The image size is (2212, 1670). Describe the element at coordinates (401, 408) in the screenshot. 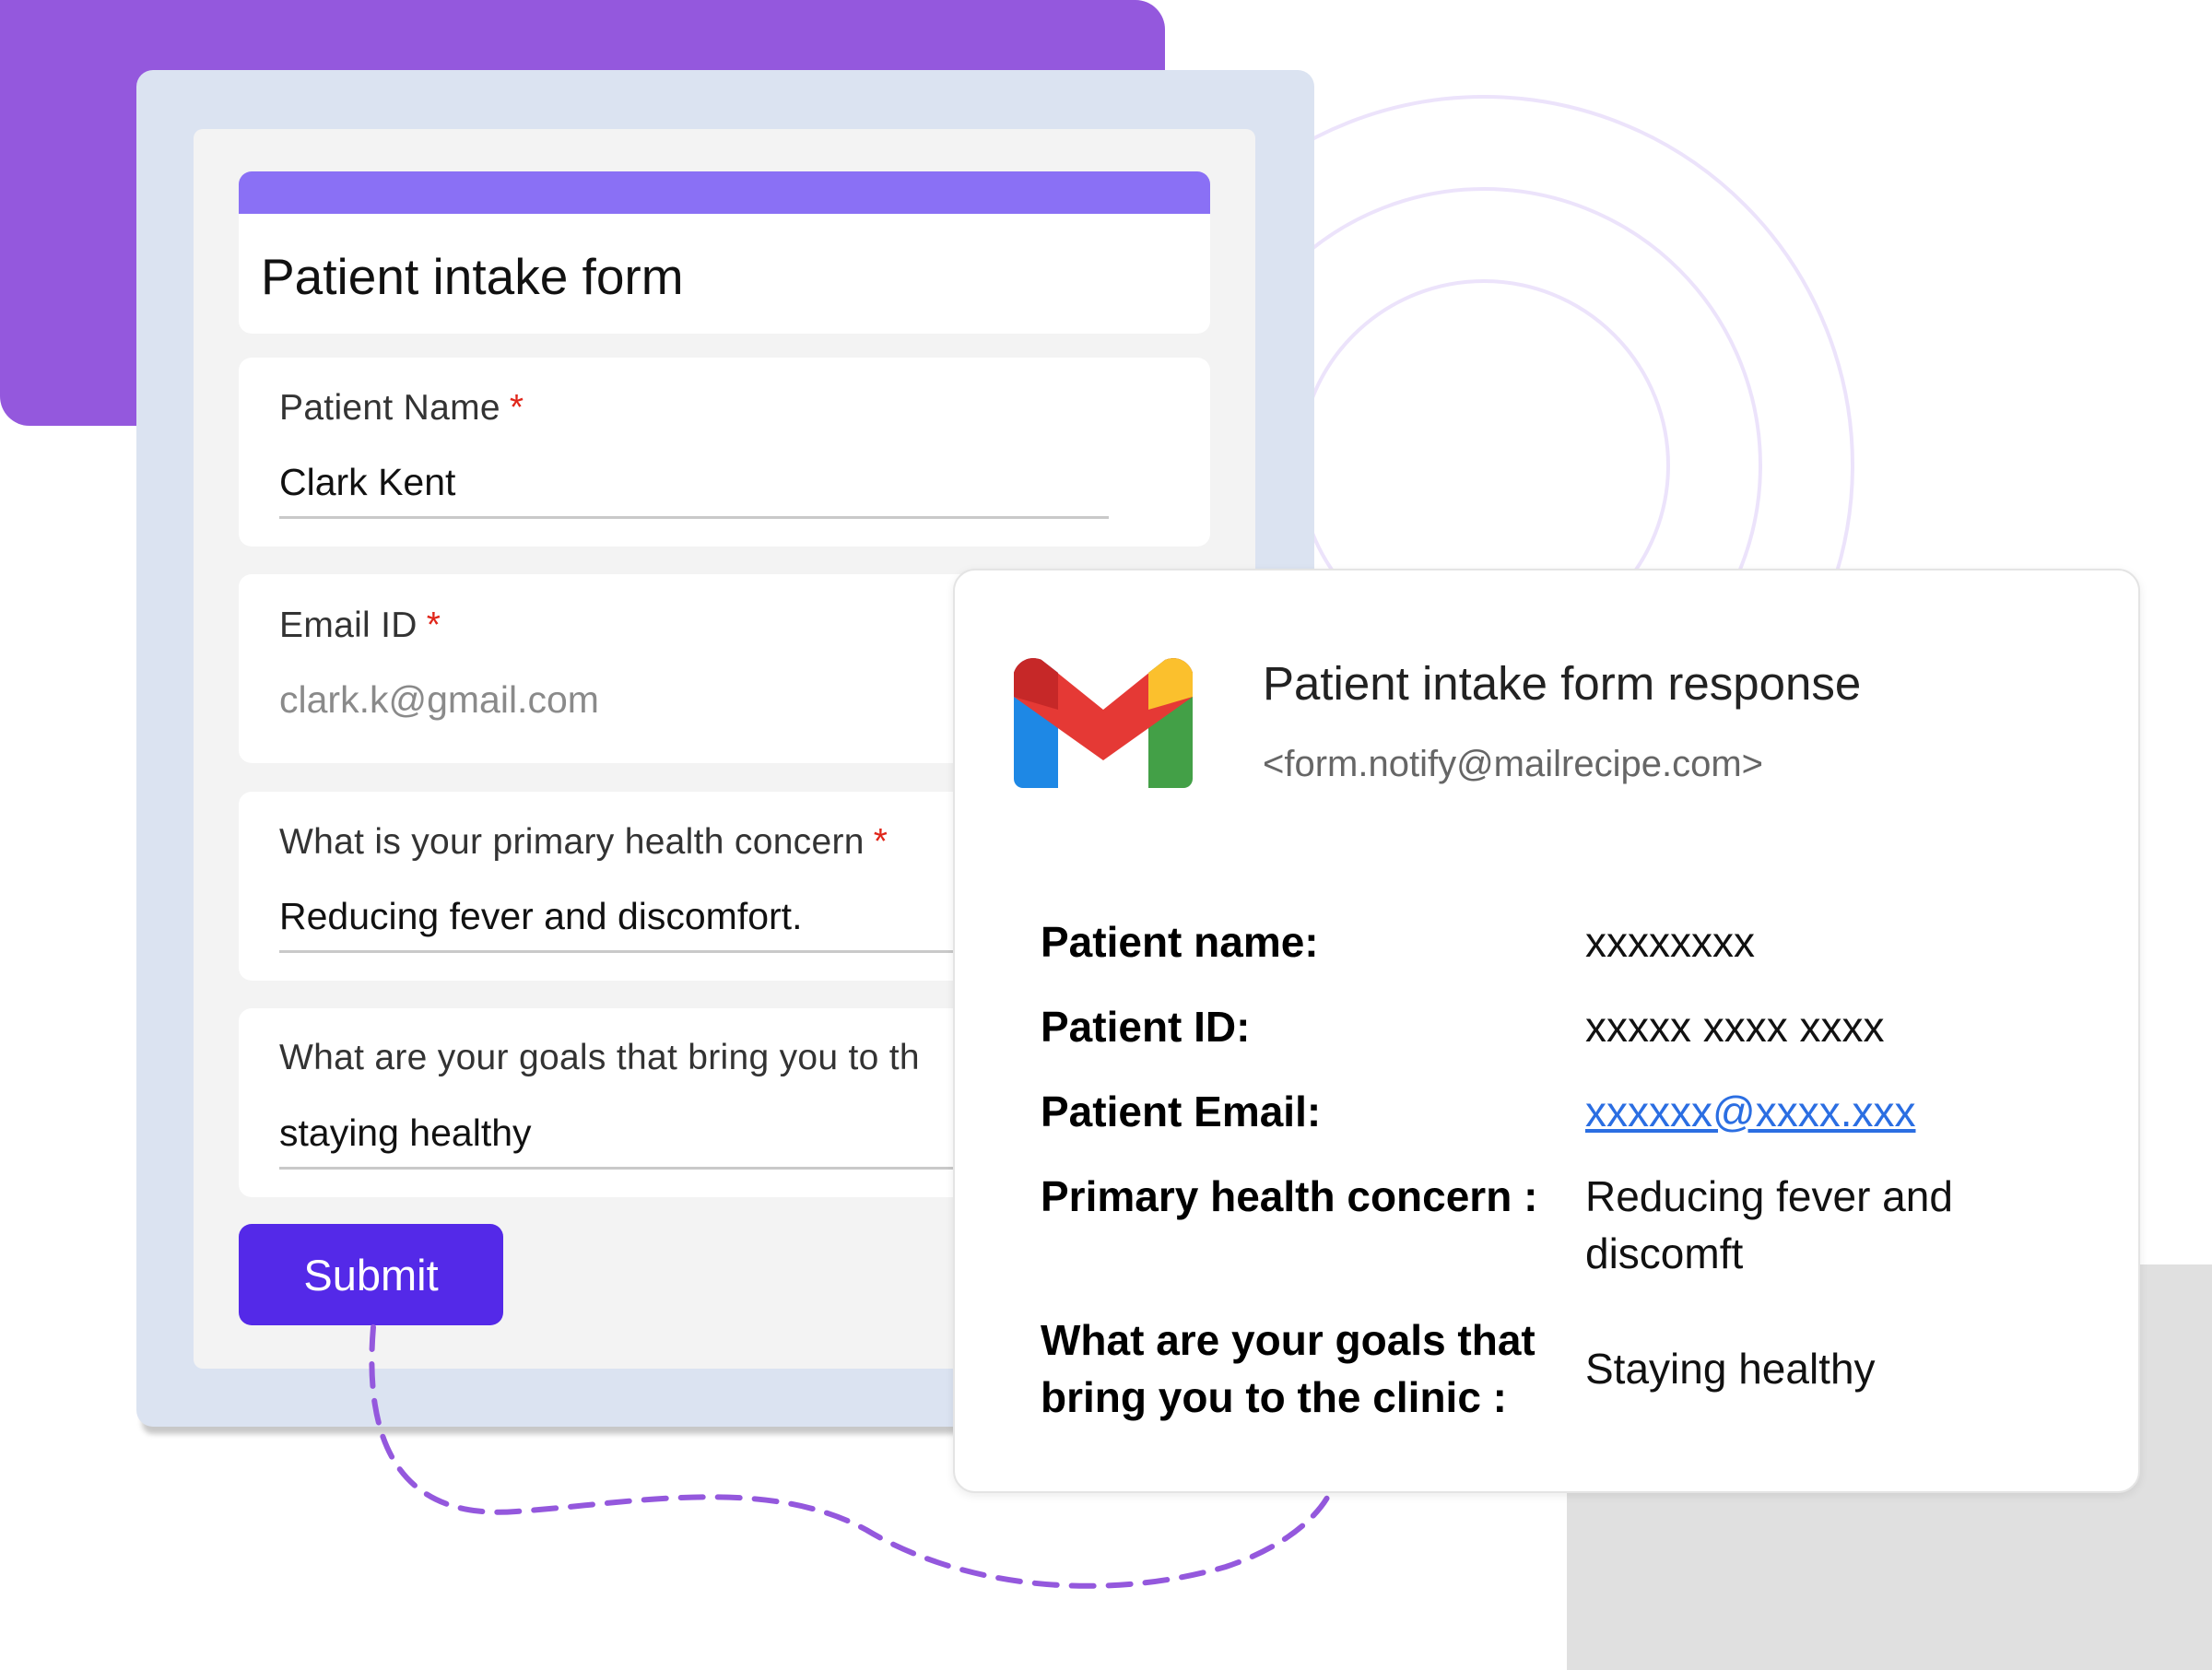

I see `patient-name-label: Patient Name *` at that location.